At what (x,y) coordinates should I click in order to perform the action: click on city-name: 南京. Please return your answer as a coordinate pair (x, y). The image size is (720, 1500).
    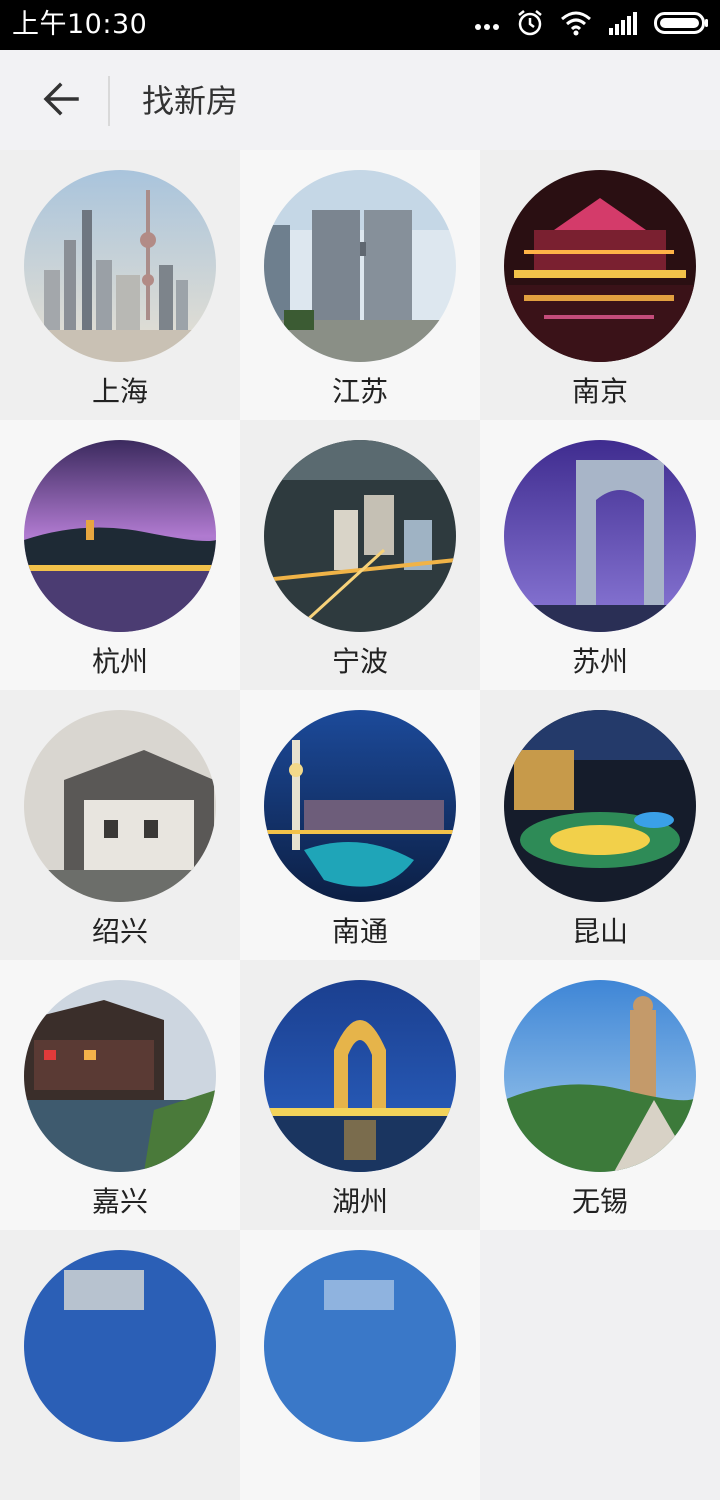
    Looking at the image, I should click on (599, 391).